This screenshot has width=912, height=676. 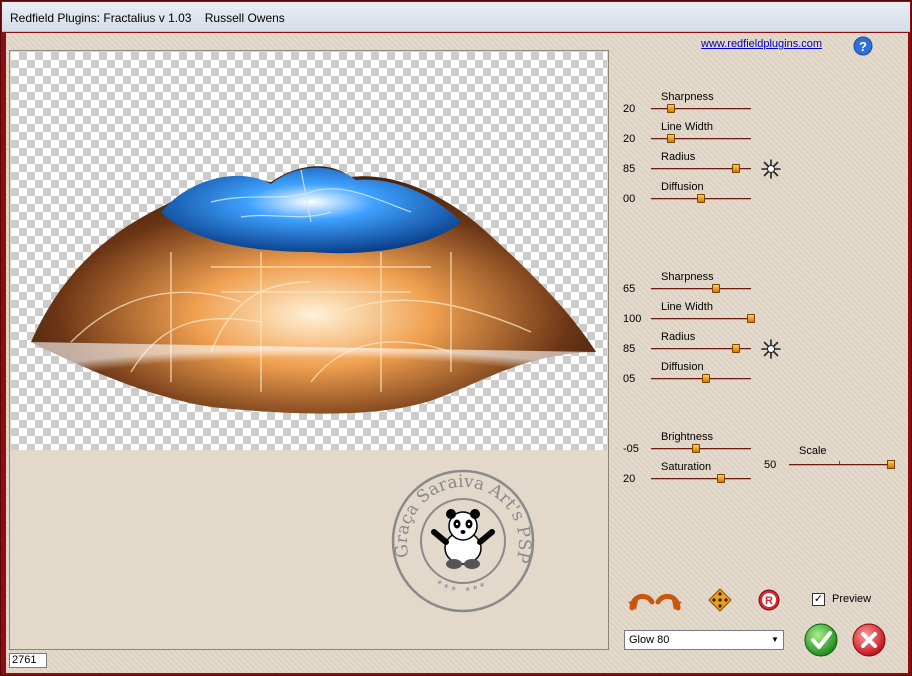 I want to click on slider-label: Brightness, so click(x=687, y=437).